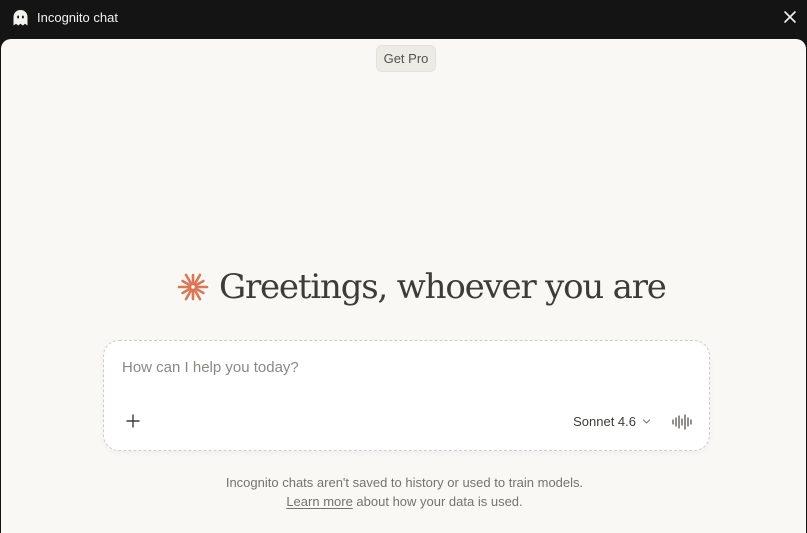 Image resolution: width=807 pixels, height=533 pixels. I want to click on notice-line-2: Learn more about how your data is used., so click(404, 501).